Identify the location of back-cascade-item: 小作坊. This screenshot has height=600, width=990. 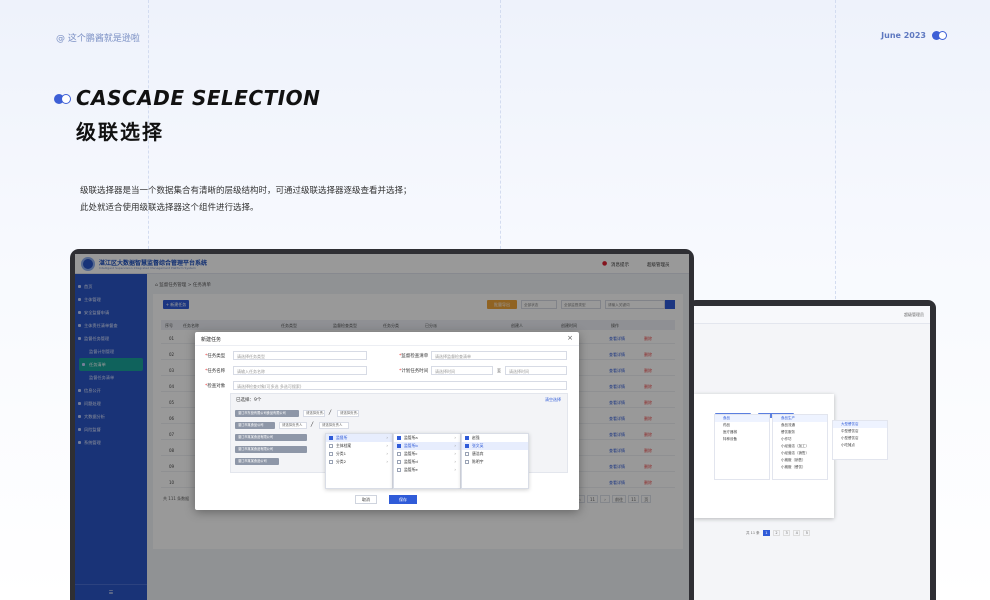
(800, 439).